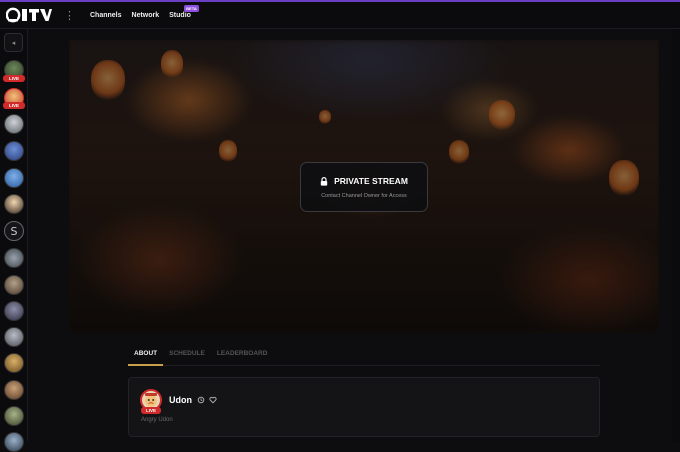 The width and height of the screenshot is (680, 452). What do you see at coordinates (364, 407) in the screenshot?
I see `about-card: LIVE Udon Angry Udon` at bounding box center [364, 407].